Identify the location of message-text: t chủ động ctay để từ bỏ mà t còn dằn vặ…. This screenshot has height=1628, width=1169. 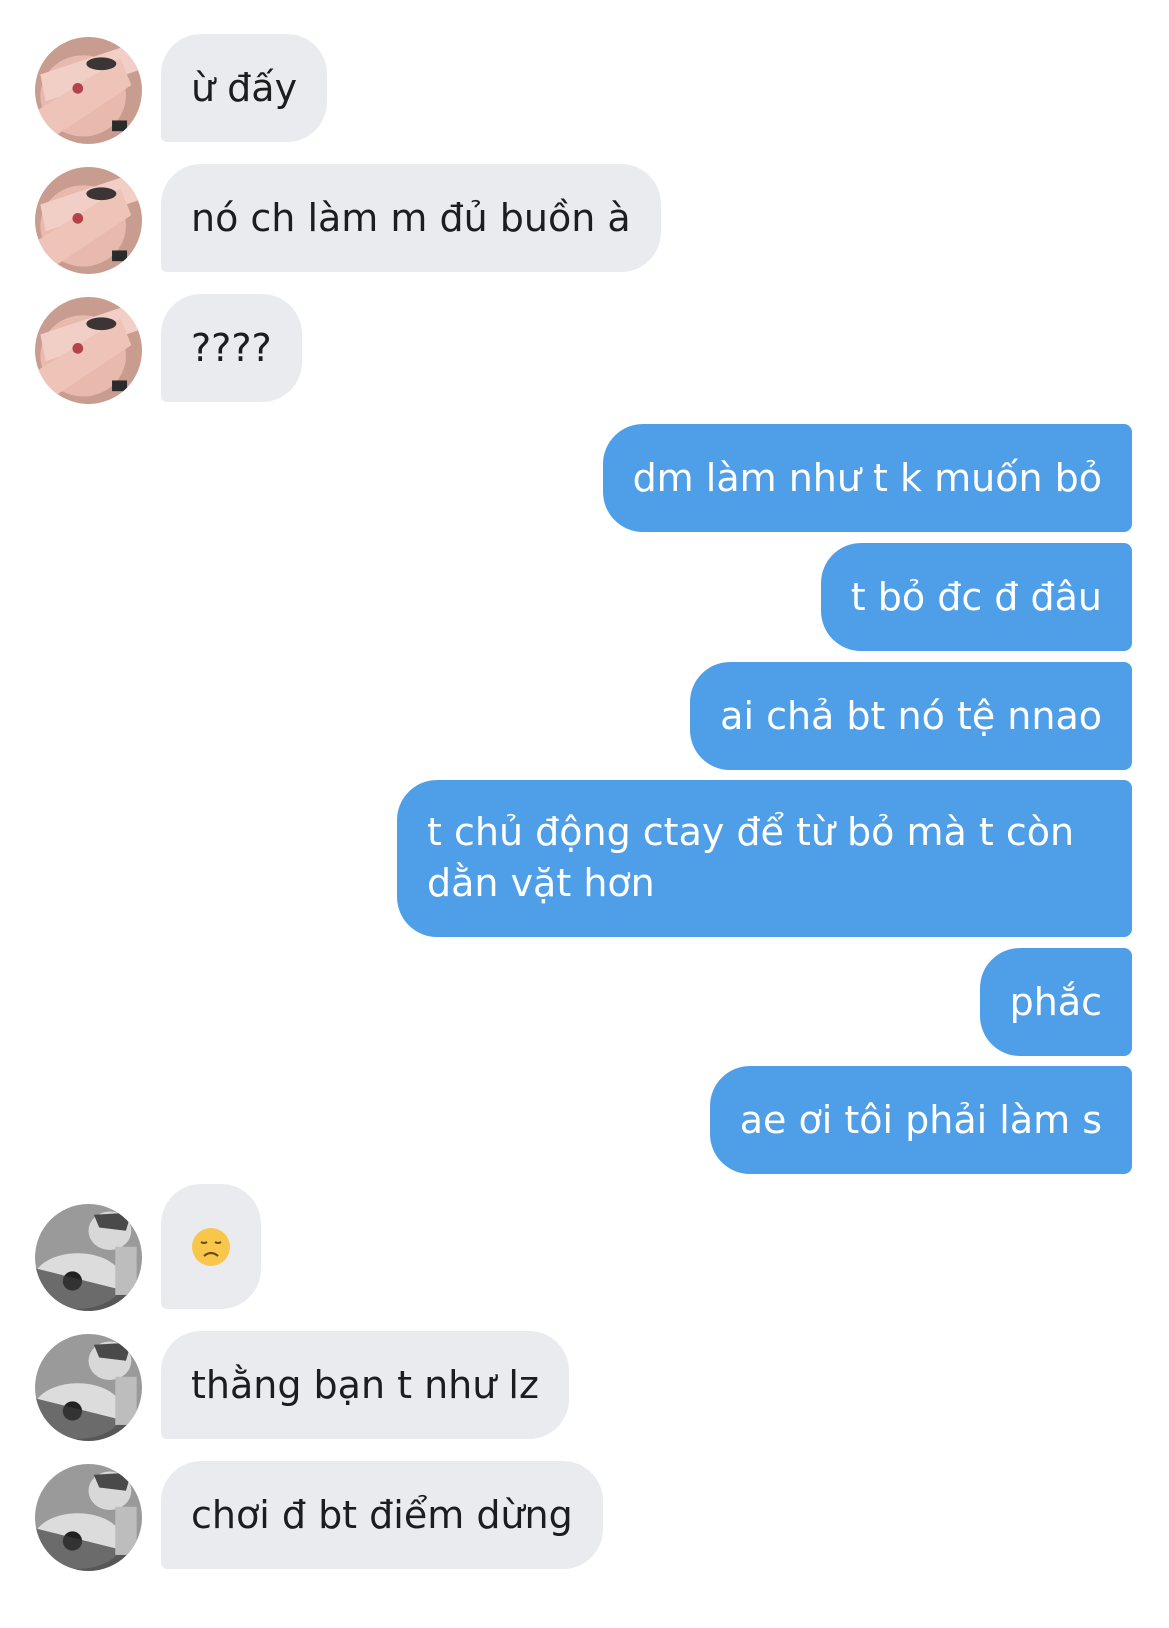
(751, 857).